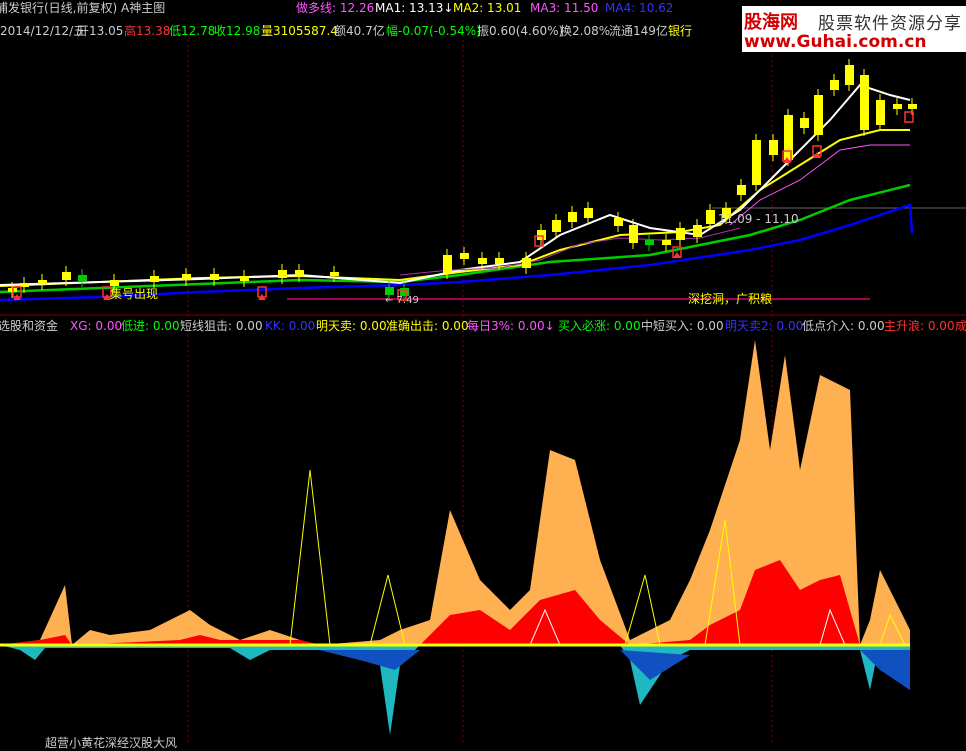 Image resolution: width=966 pixels, height=751 pixels. Describe the element at coordinates (730, 299) in the screenshot. I see `deep-dig-label: 深挖洞，广积粮` at that location.